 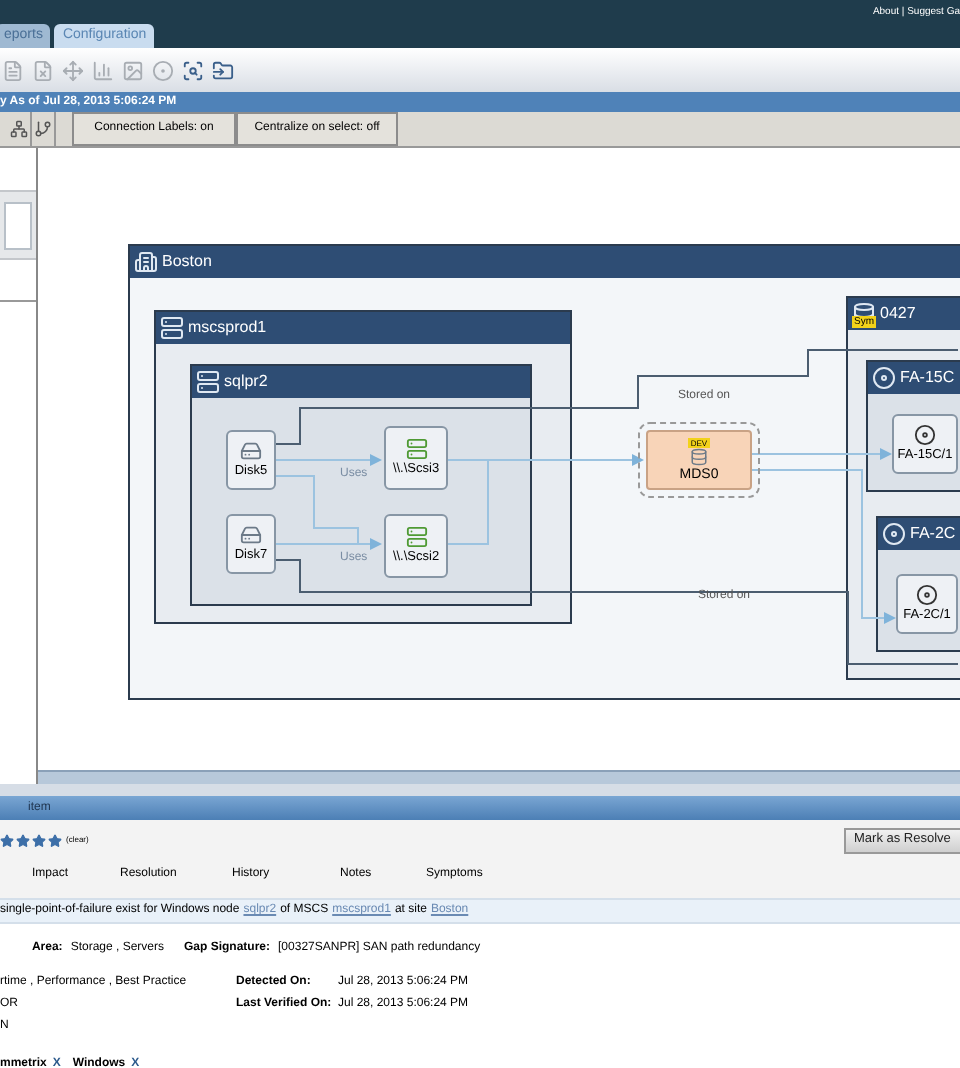 What do you see at coordinates (227, 328) in the screenshot?
I see `panel-title: mscsprod1` at bounding box center [227, 328].